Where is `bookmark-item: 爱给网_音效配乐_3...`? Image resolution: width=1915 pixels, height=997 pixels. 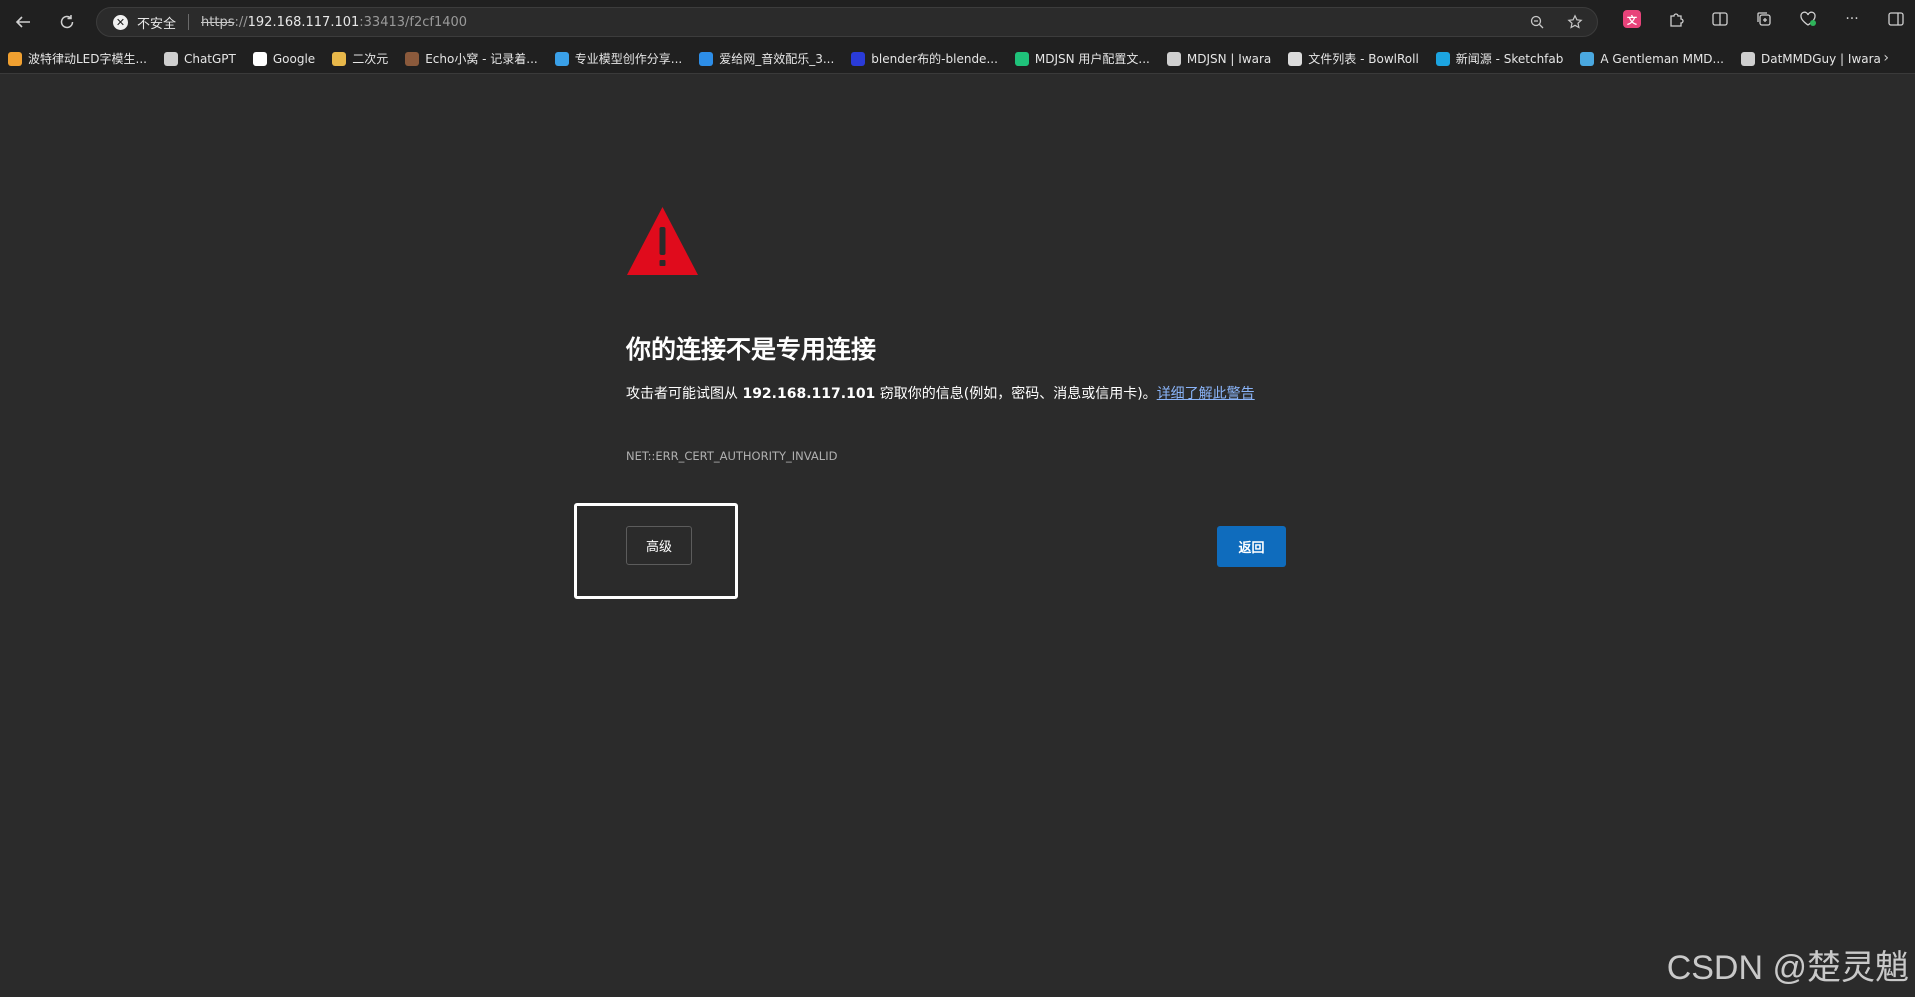 bookmark-item: 爱给网_音效配乐_3... is located at coordinates (766, 58).